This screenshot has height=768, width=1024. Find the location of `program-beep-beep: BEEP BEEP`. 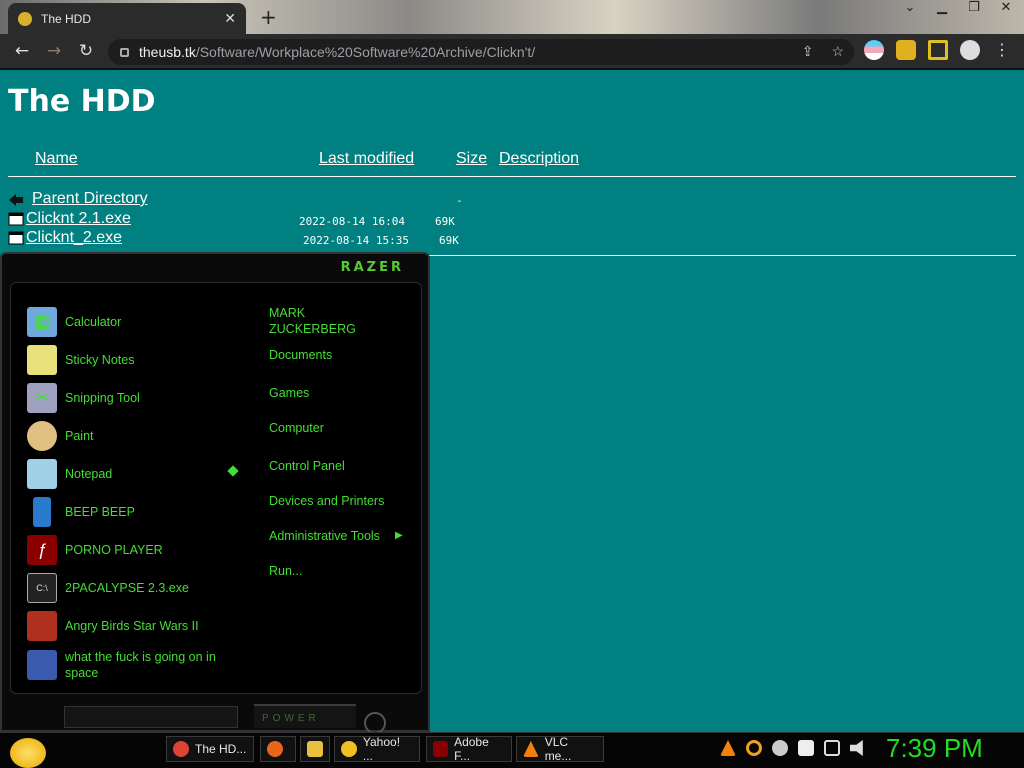

program-beep-beep: BEEP BEEP is located at coordinates (81, 512).